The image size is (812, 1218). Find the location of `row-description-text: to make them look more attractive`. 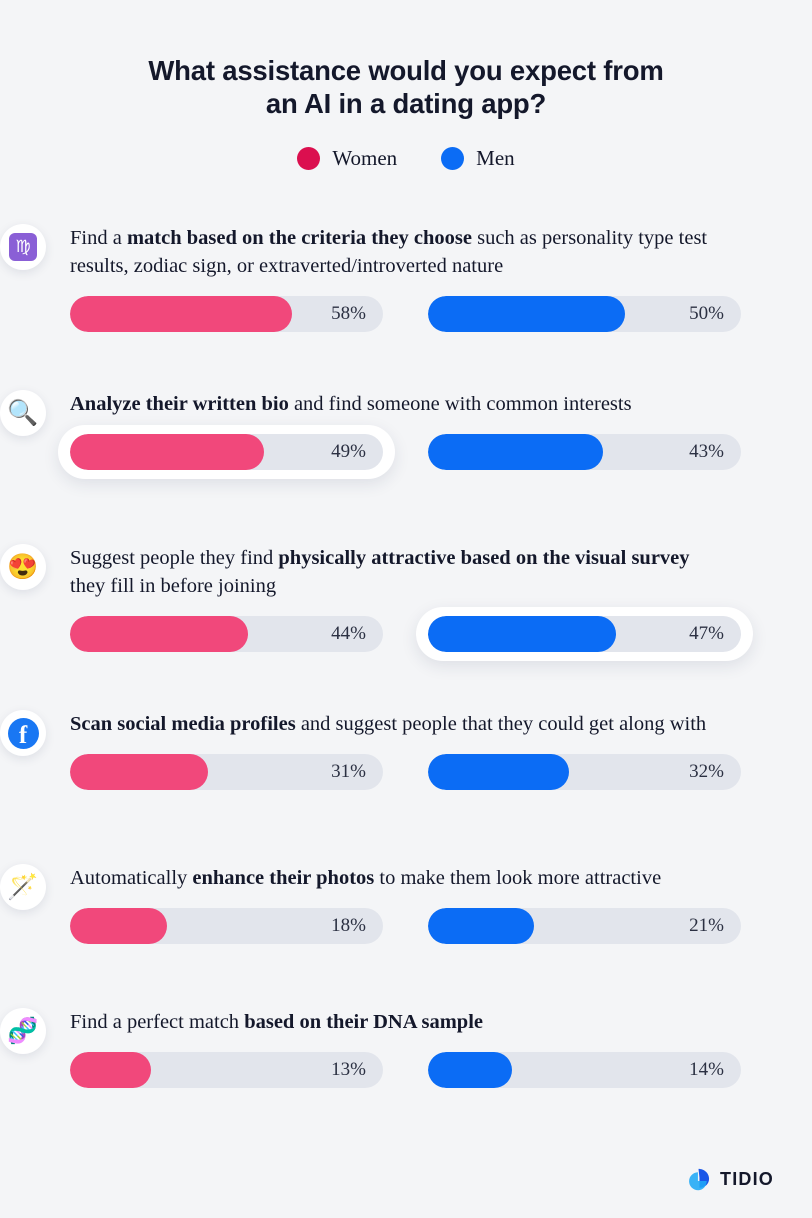

row-description-text: to make them look more attractive is located at coordinates (518, 878).